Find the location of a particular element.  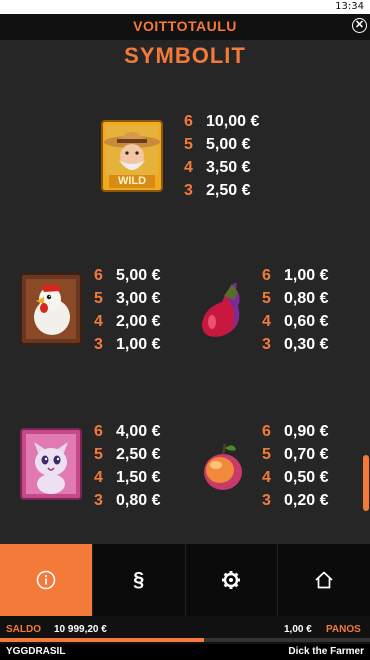

balance-value: 10 999,20 € is located at coordinates (80, 629).